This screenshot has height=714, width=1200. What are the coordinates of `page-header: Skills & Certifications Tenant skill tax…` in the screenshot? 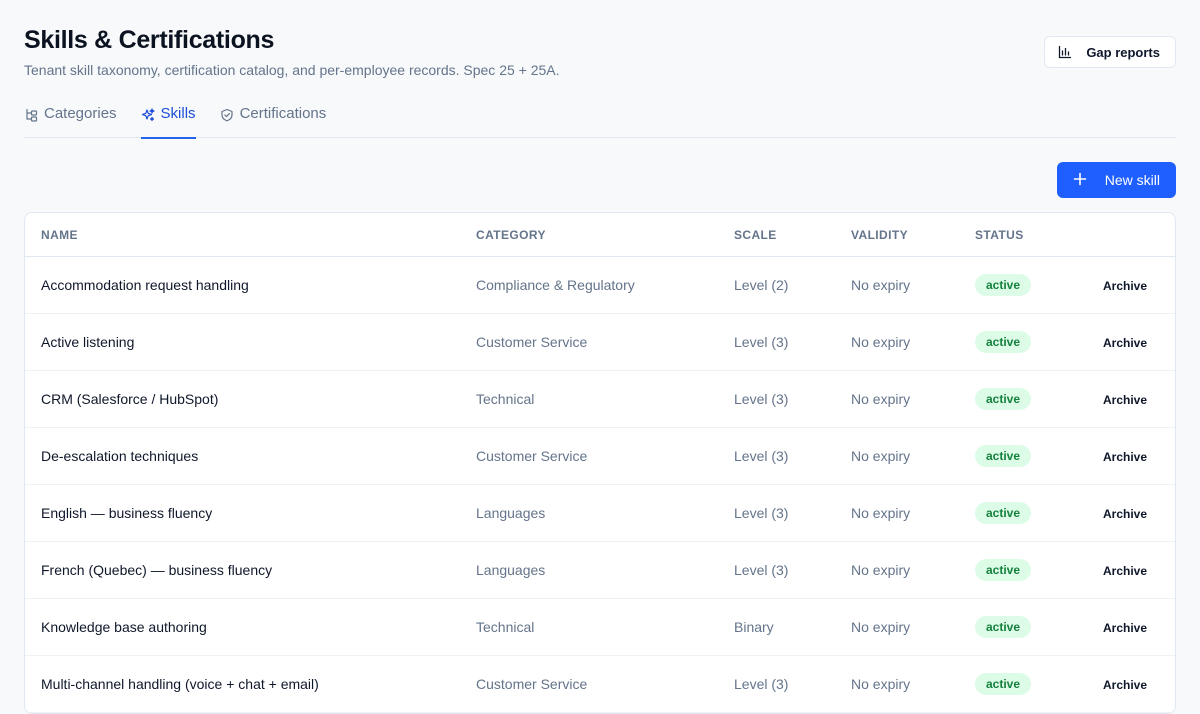 It's located at (600, 50).